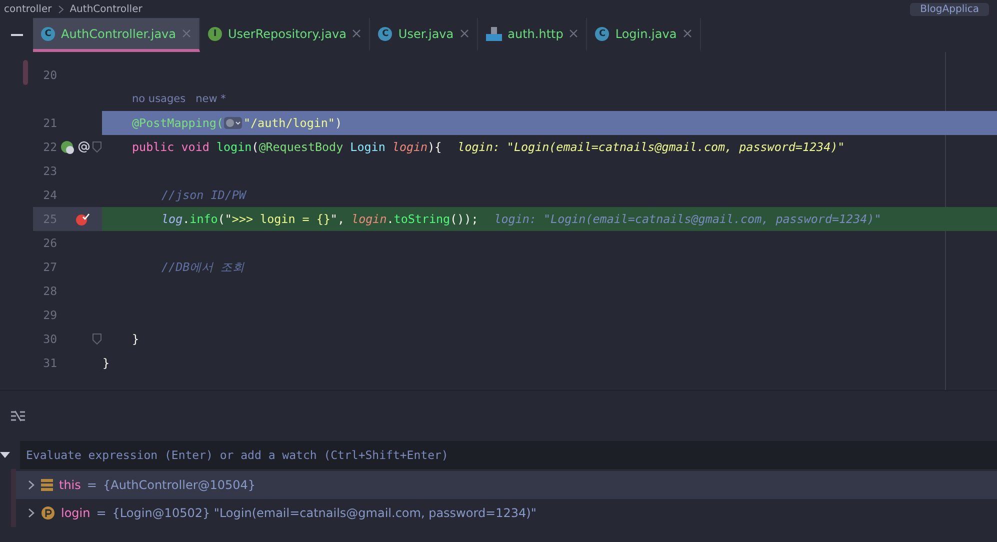 This screenshot has height=542, width=997. Describe the element at coordinates (75, 513) in the screenshot. I see `variable-name: login` at that location.